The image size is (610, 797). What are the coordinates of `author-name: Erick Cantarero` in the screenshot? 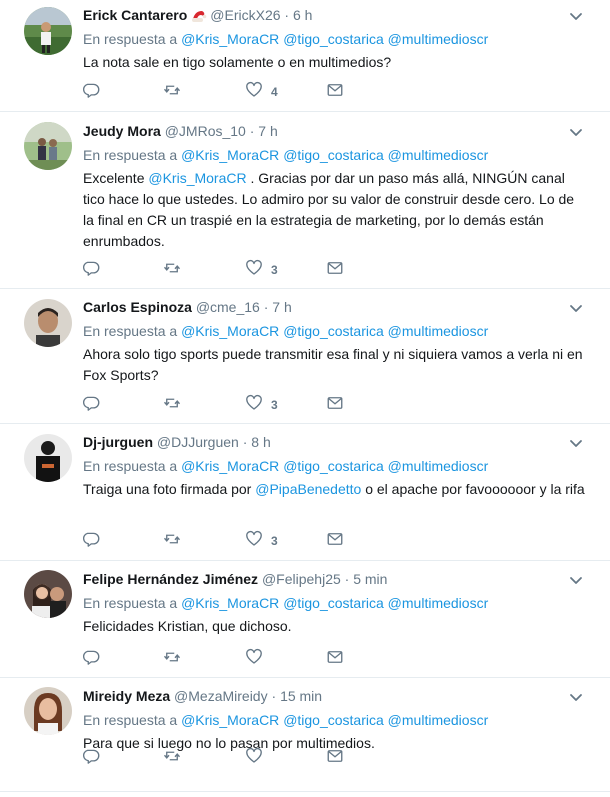 It's located at (135, 15).